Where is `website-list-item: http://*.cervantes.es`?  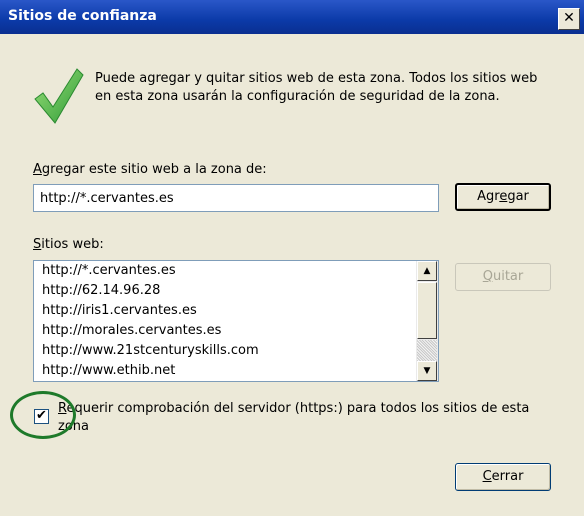
website-list-item: http://*.cervantes.es is located at coordinates (225, 271).